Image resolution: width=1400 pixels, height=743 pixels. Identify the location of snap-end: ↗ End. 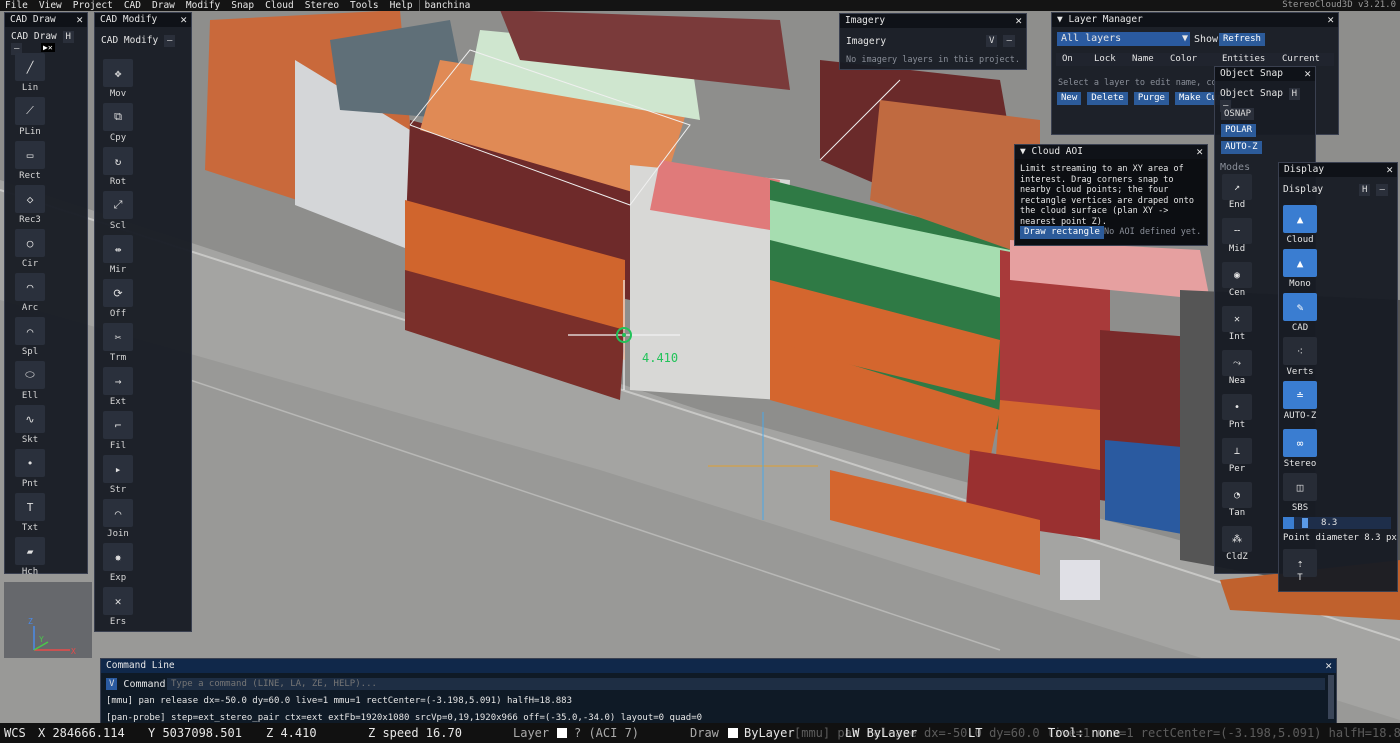
(1237, 192).